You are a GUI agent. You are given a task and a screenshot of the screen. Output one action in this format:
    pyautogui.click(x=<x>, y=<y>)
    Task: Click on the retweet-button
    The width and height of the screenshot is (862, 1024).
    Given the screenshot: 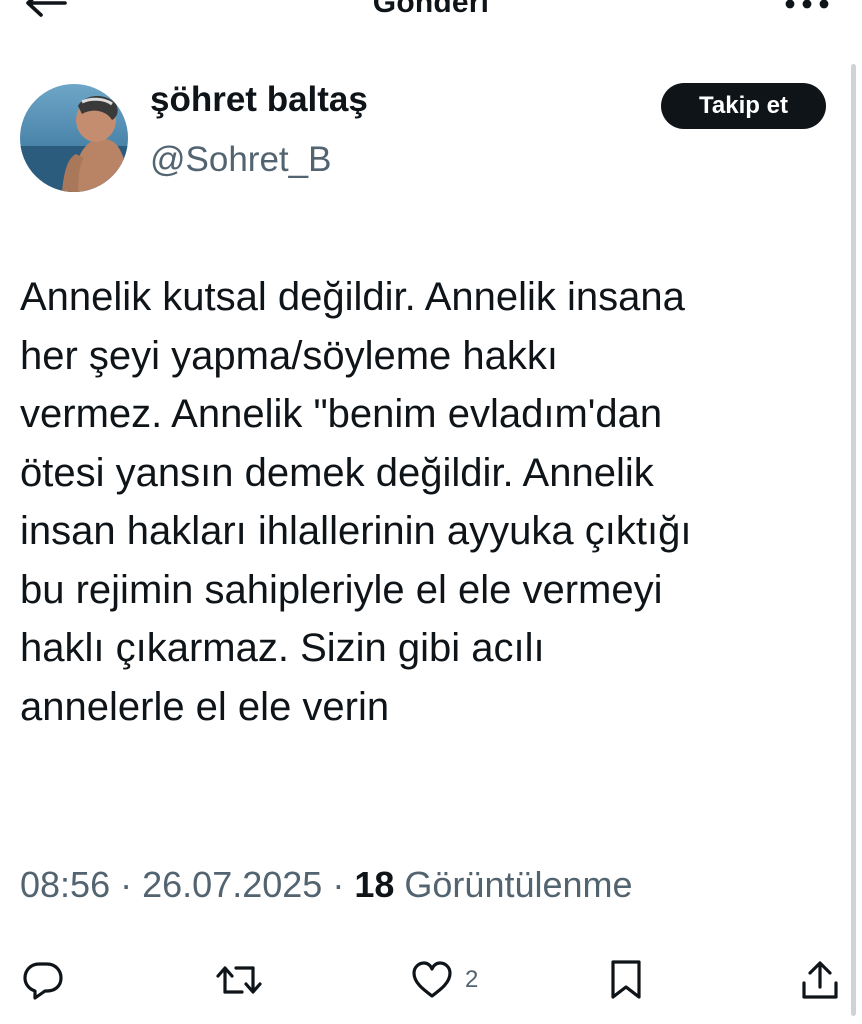 What is the action you would take?
    pyautogui.click(x=239, y=980)
    